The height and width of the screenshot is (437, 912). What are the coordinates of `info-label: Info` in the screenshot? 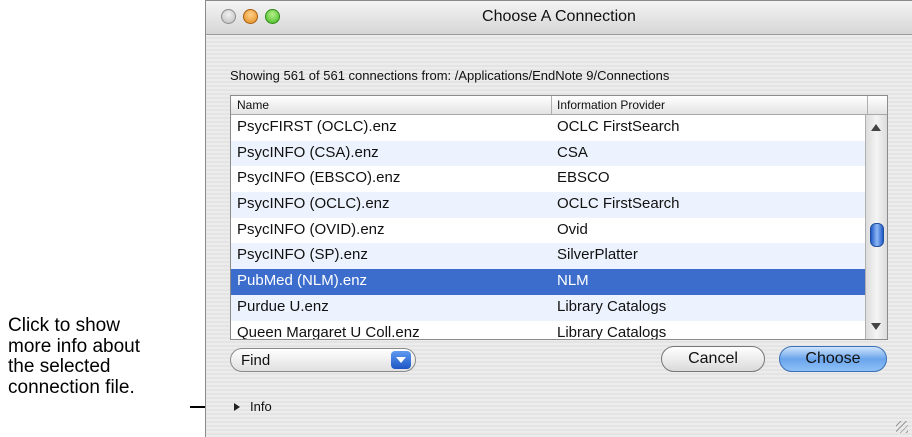 It's located at (261, 406).